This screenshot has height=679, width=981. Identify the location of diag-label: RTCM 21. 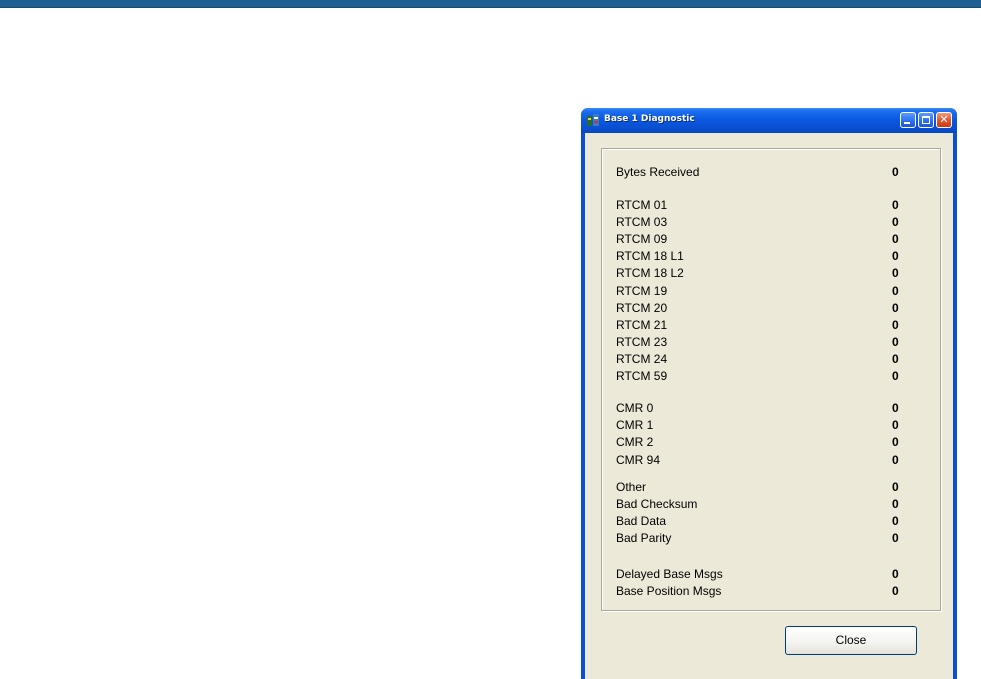
(642, 325).